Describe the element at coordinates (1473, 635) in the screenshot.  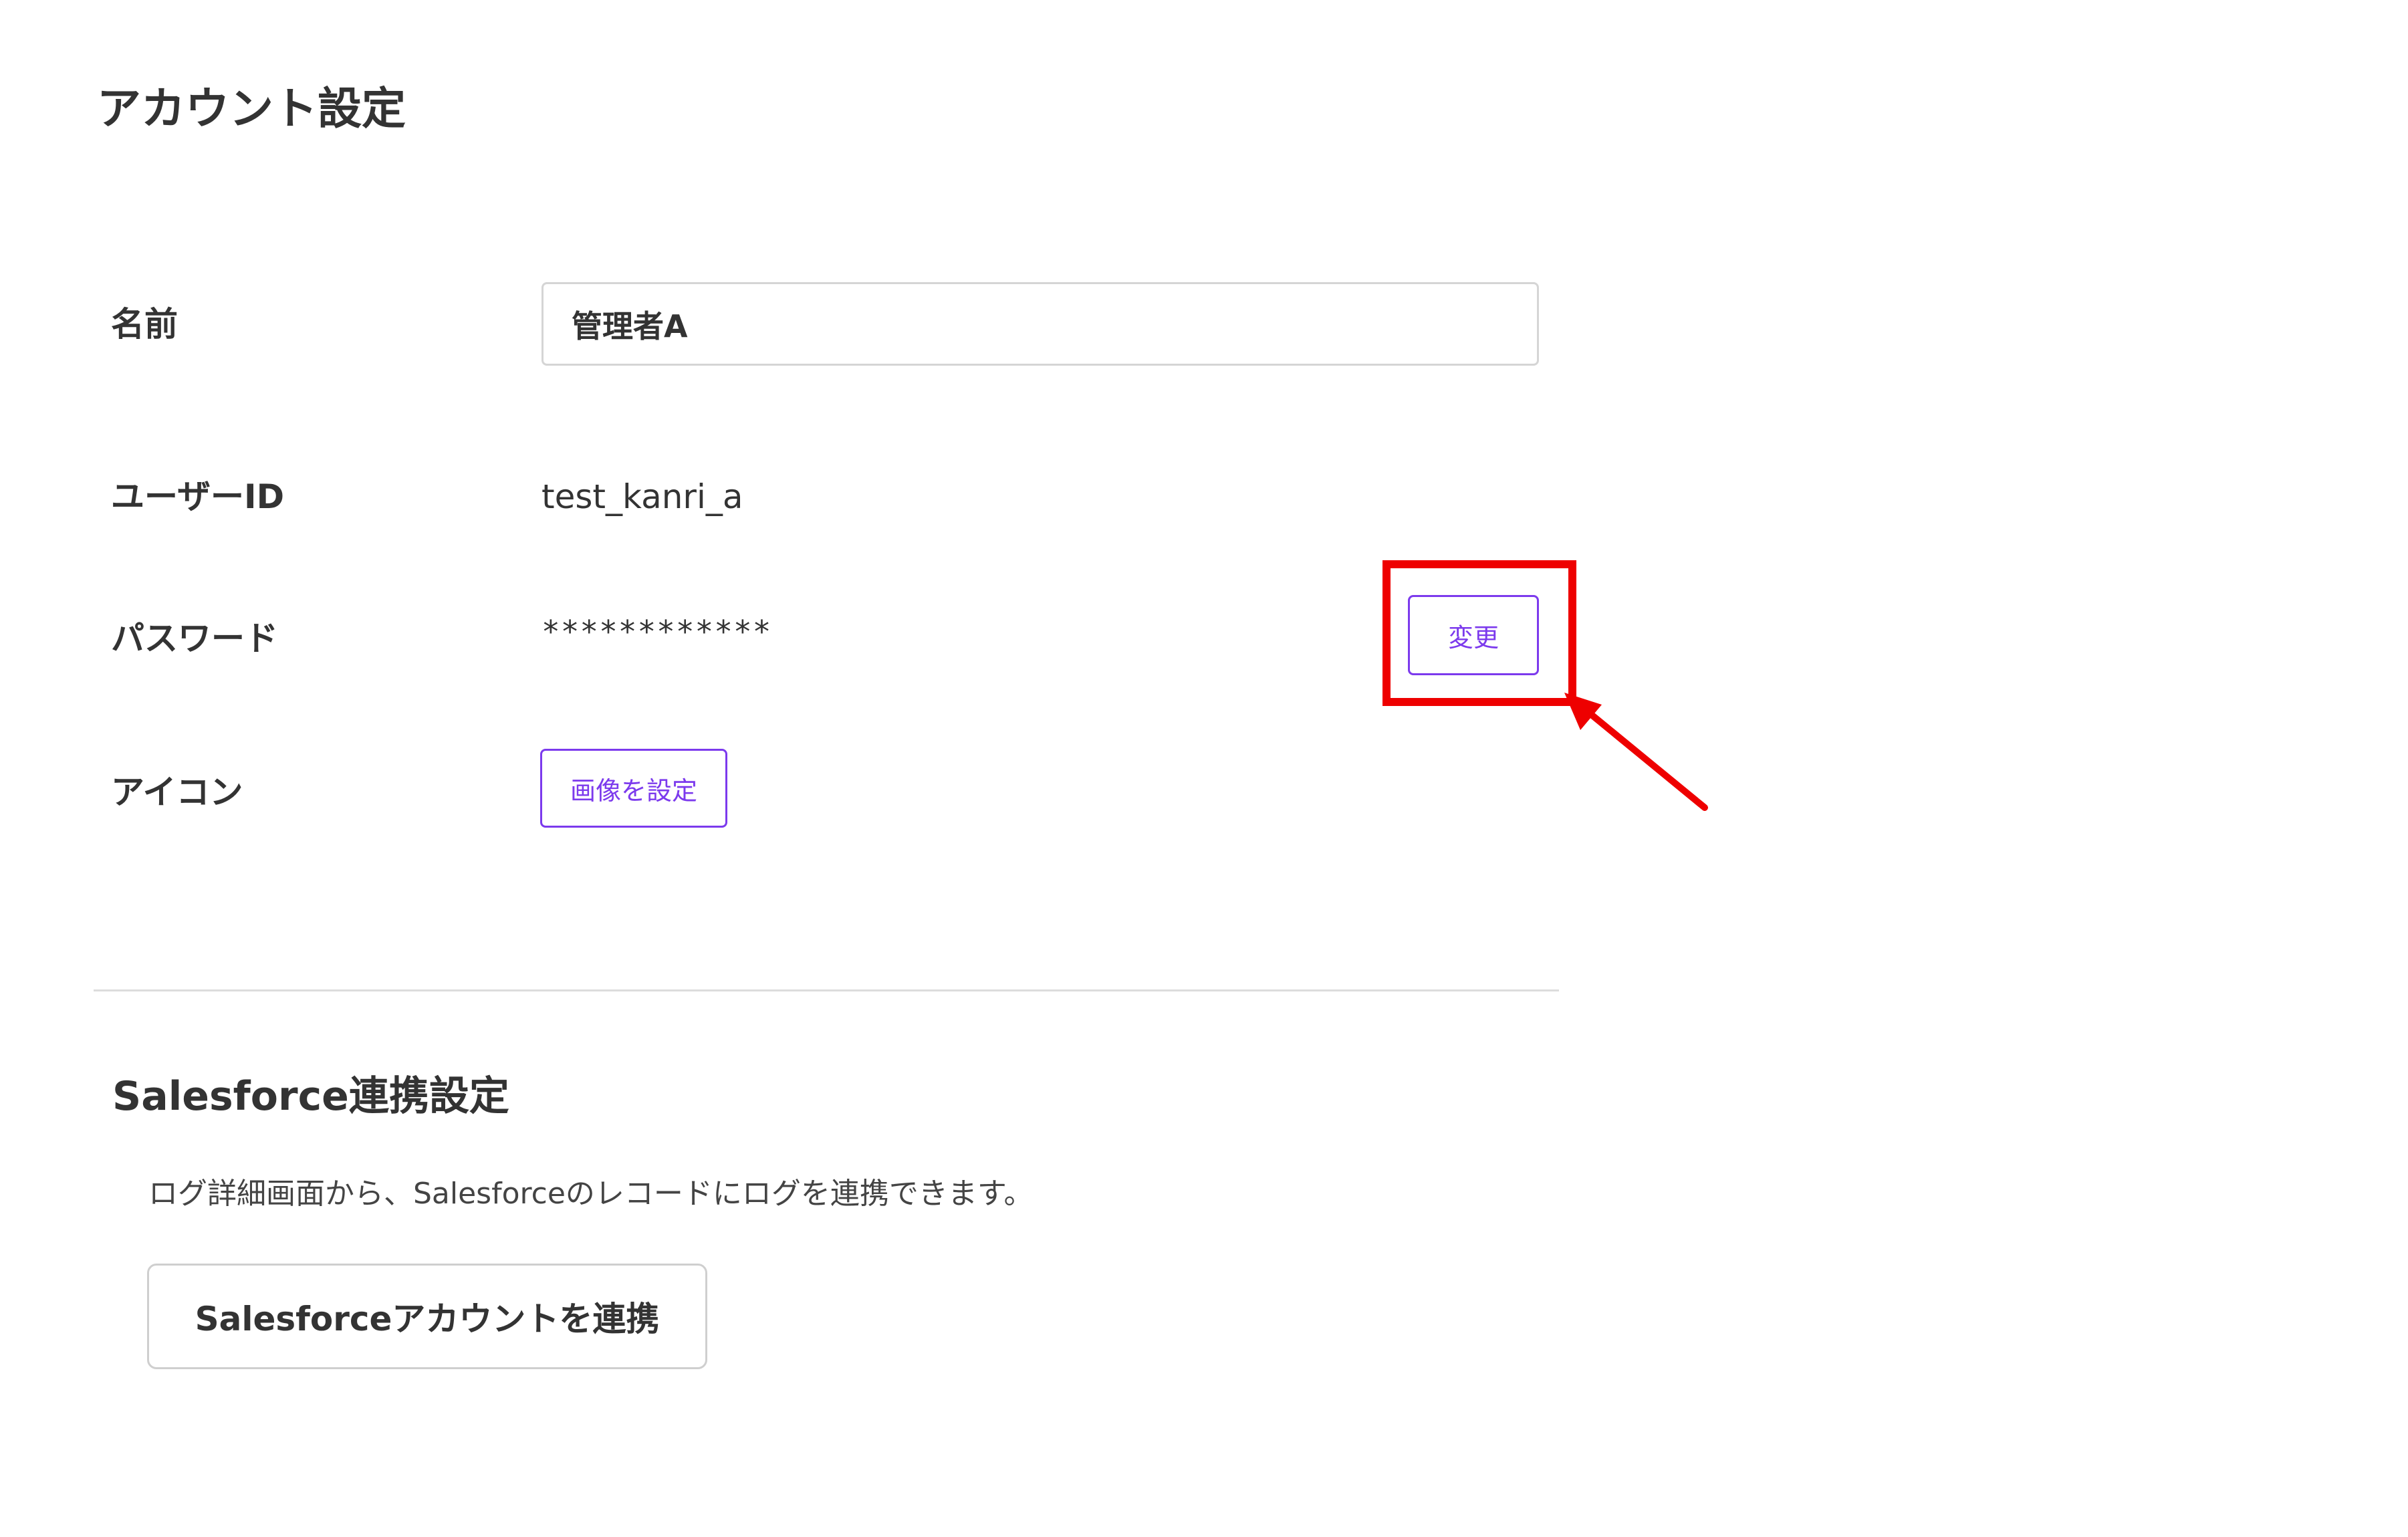
I see `change-password-button: 変更` at that location.